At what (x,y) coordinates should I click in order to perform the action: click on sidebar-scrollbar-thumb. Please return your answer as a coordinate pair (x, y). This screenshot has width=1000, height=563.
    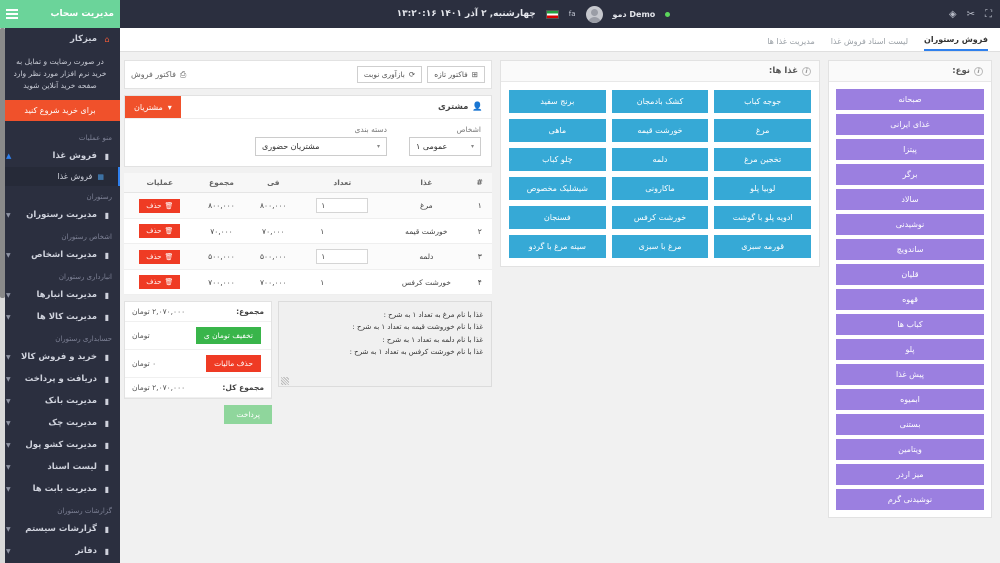
    Looking at the image, I should click on (2, 163).